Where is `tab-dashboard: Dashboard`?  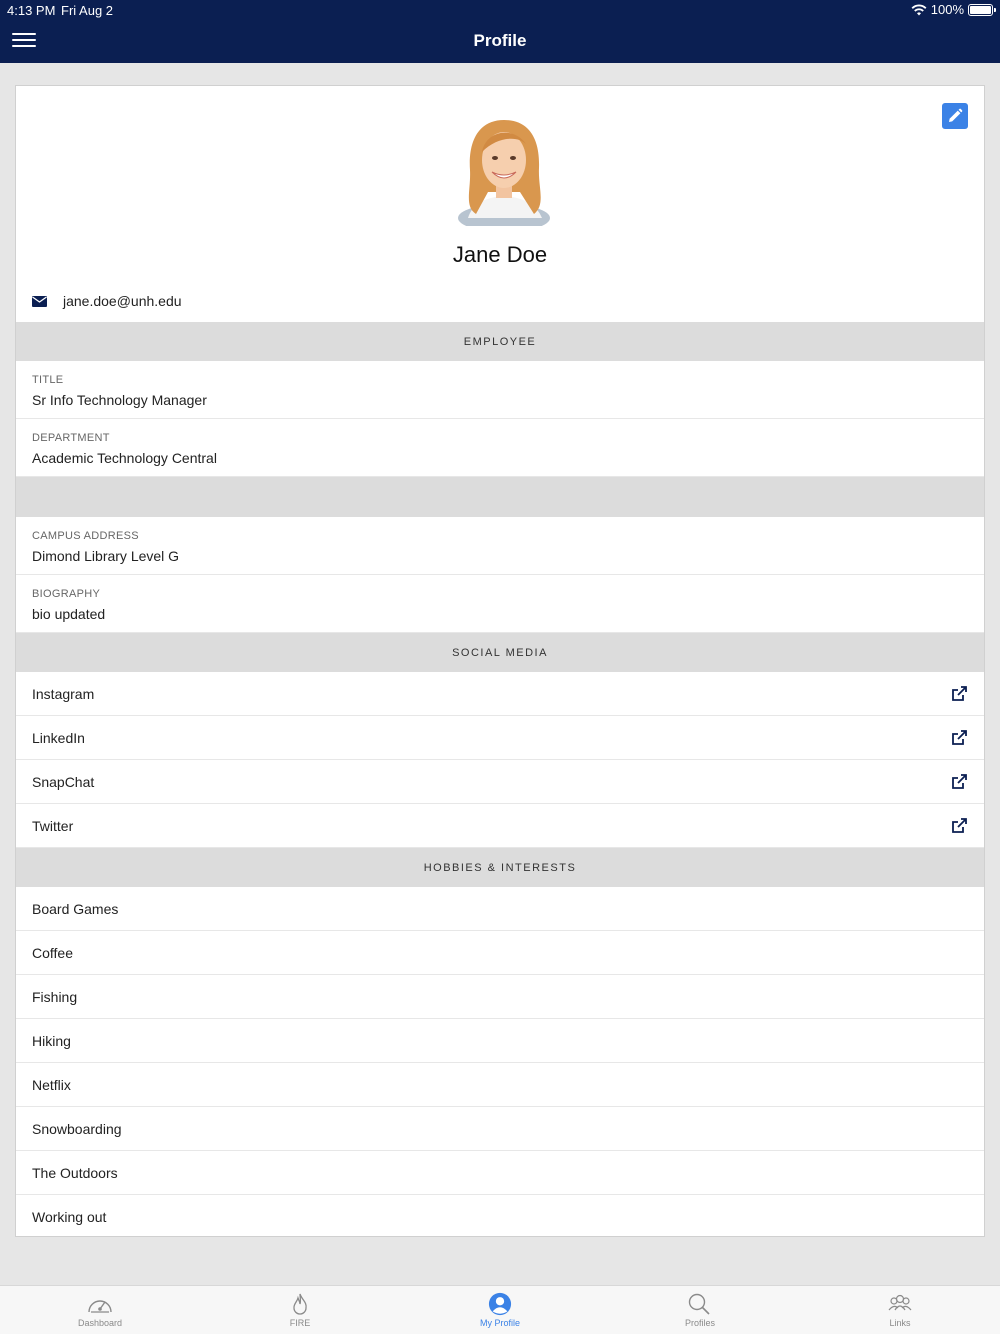
tab-dashboard: Dashboard is located at coordinates (100, 1310).